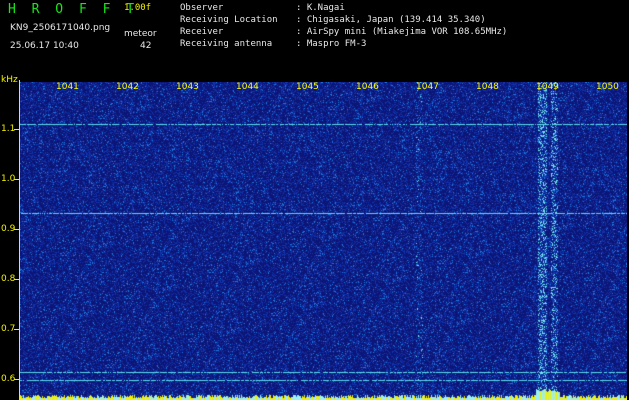 This screenshot has height=400, width=629. What do you see at coordinates (547, 87) in the screenshot?
I see `freq-tick-1049: 1049` at bounding box center [547, 87].